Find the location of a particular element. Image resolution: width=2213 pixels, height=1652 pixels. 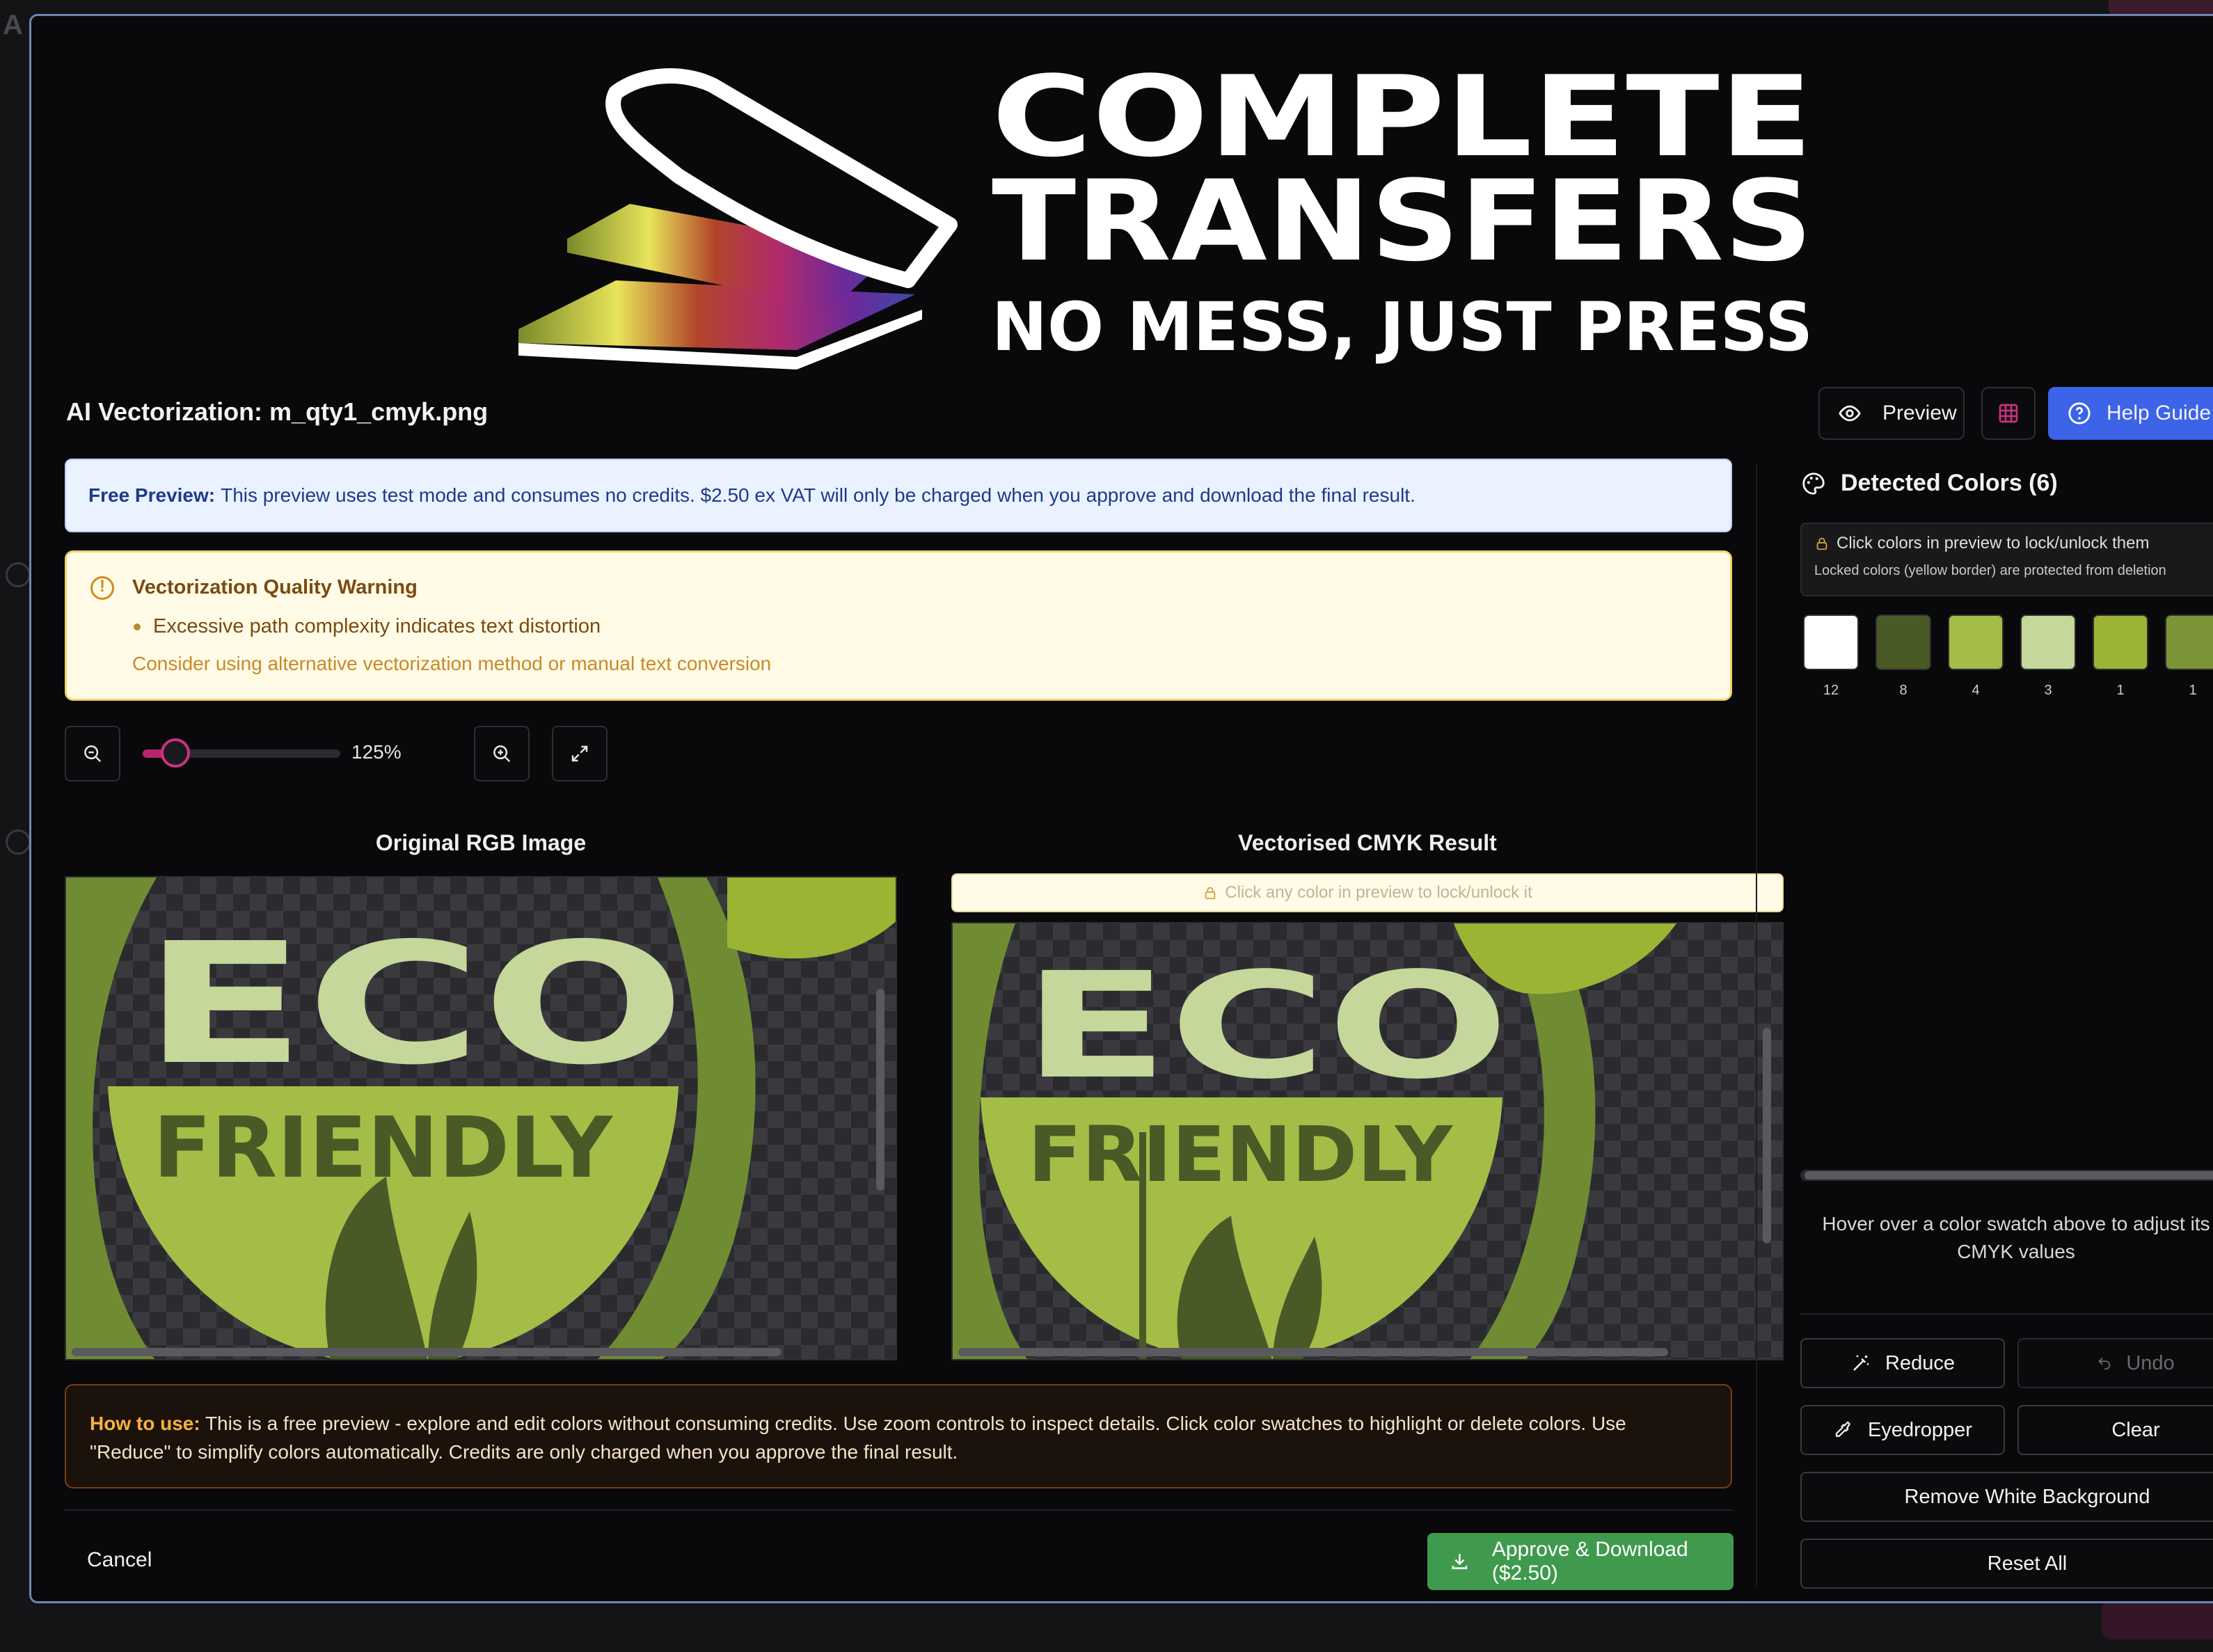

zoom-out-button is located at coordinates (93, 754).